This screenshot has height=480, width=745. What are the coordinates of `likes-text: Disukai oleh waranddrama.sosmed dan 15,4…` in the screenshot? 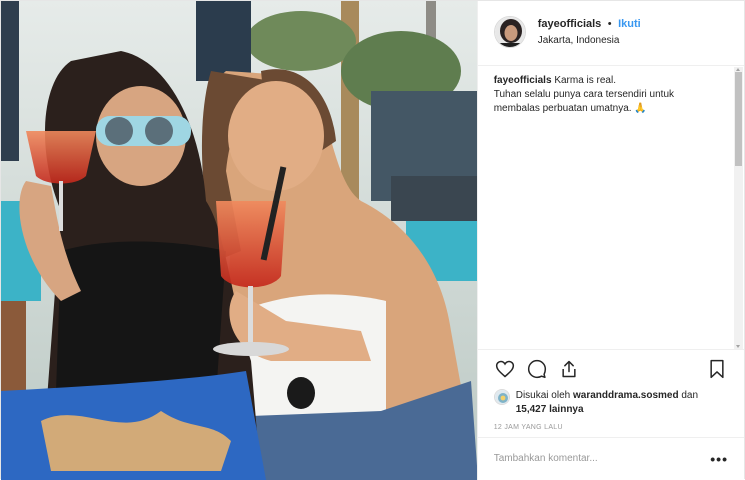 It's located at (607, 403).